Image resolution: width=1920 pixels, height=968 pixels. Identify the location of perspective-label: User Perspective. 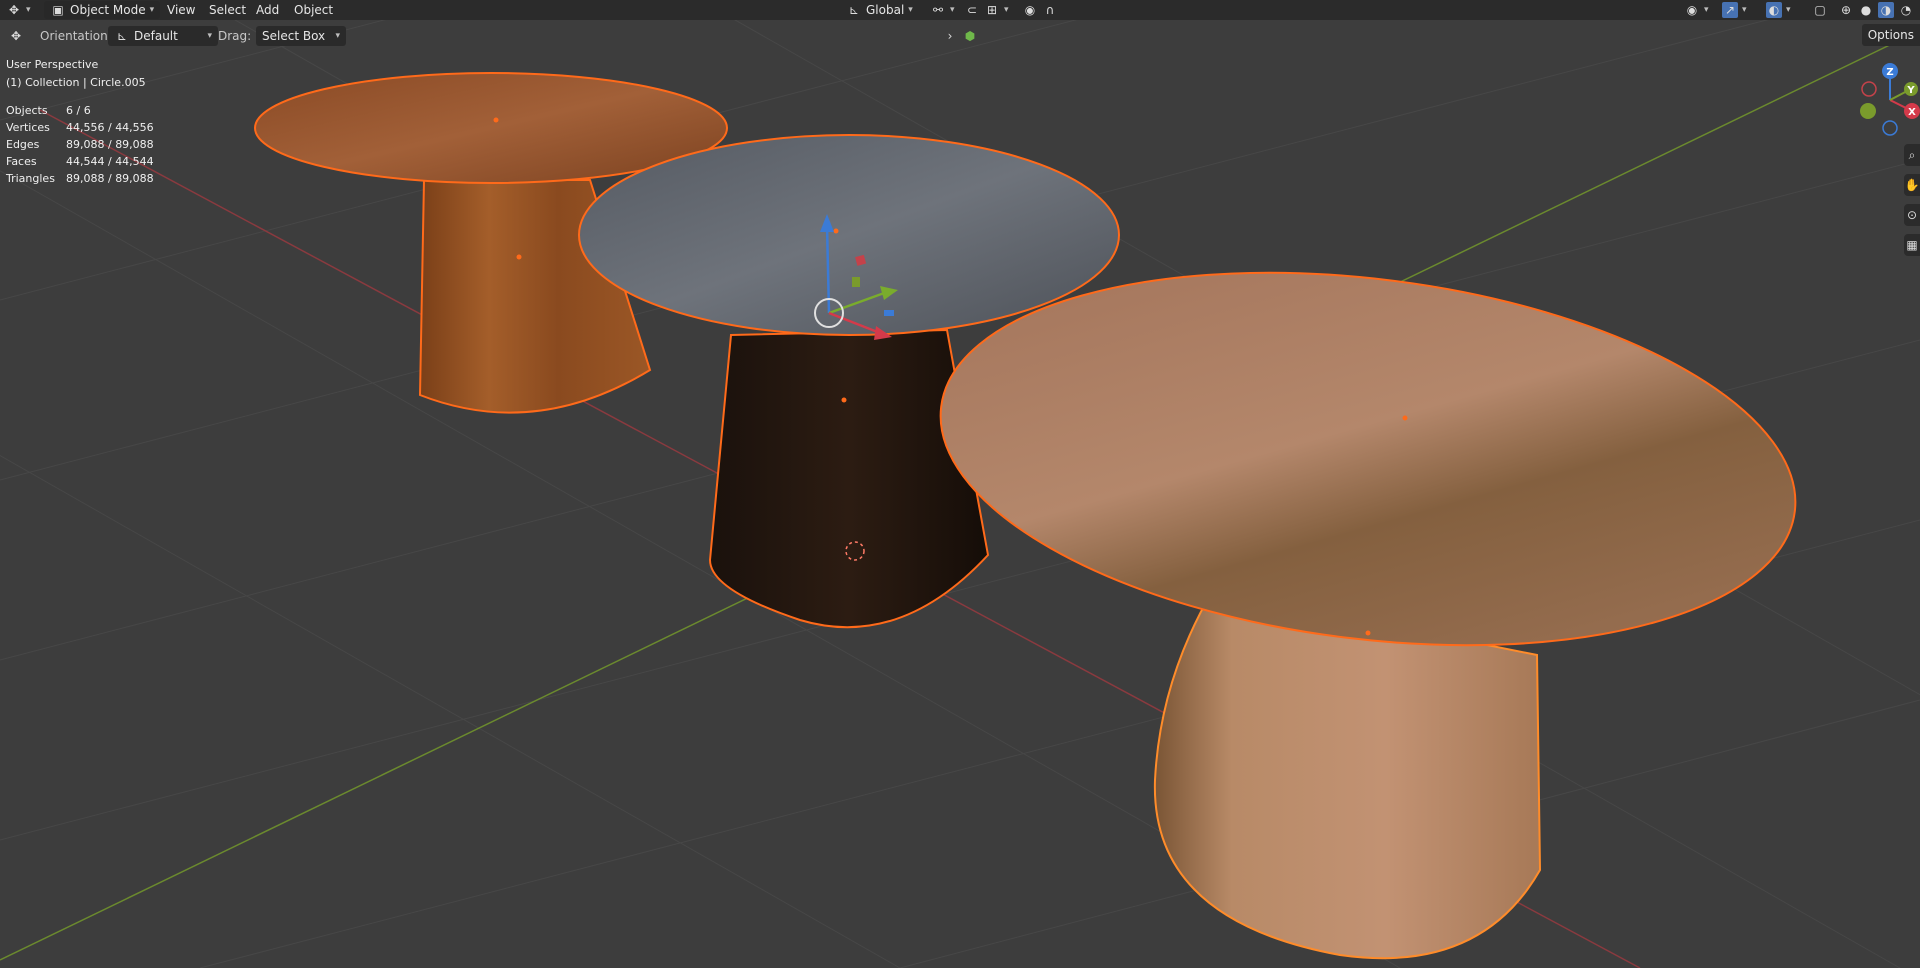
(52, 64).